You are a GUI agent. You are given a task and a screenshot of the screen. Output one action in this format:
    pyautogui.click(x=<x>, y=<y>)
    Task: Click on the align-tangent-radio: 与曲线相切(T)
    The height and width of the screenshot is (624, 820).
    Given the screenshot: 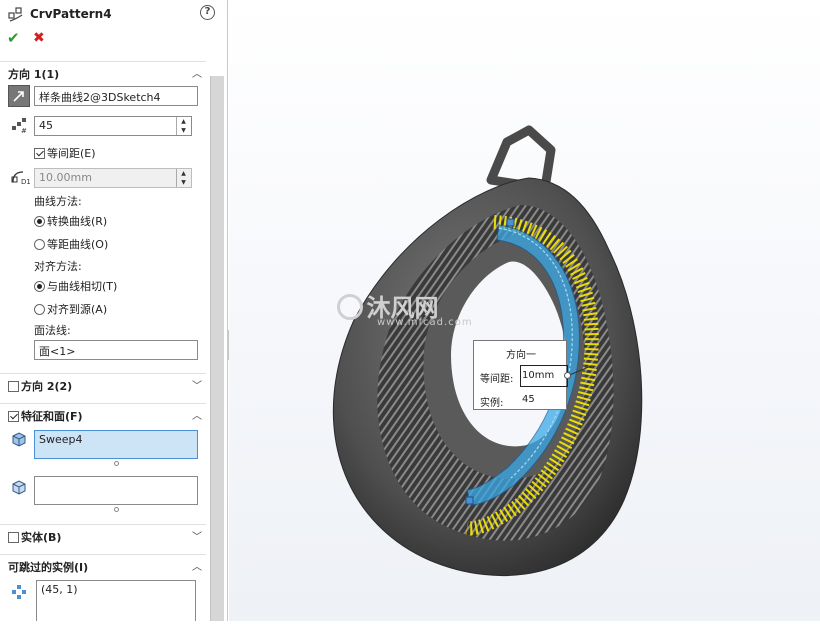 What is the action you would take?
    pyautogui.click(x=75, y=286)
    